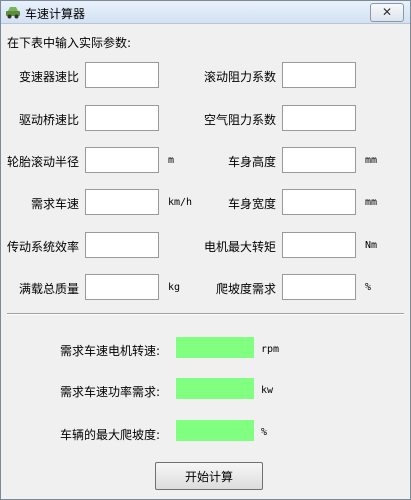 The width and height of the screenshot is (411, 500). Describe the element at coordinates (109, 351) in the screenshot. I see `motor-speed-result-label: 需求车速电机转速:` at that location.